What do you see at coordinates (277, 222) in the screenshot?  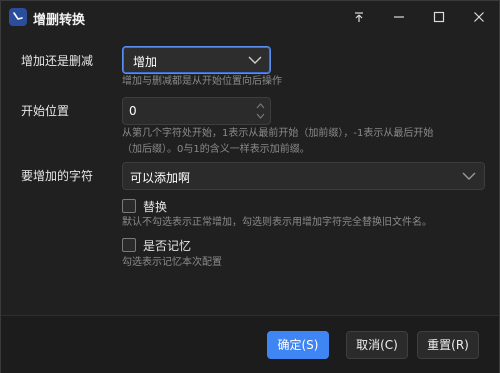 I see `replace-help: 默认不勾选表示正常增加，勾选则表示用增加字符完全替换旧文件名。` at bounding box center [277, 222].